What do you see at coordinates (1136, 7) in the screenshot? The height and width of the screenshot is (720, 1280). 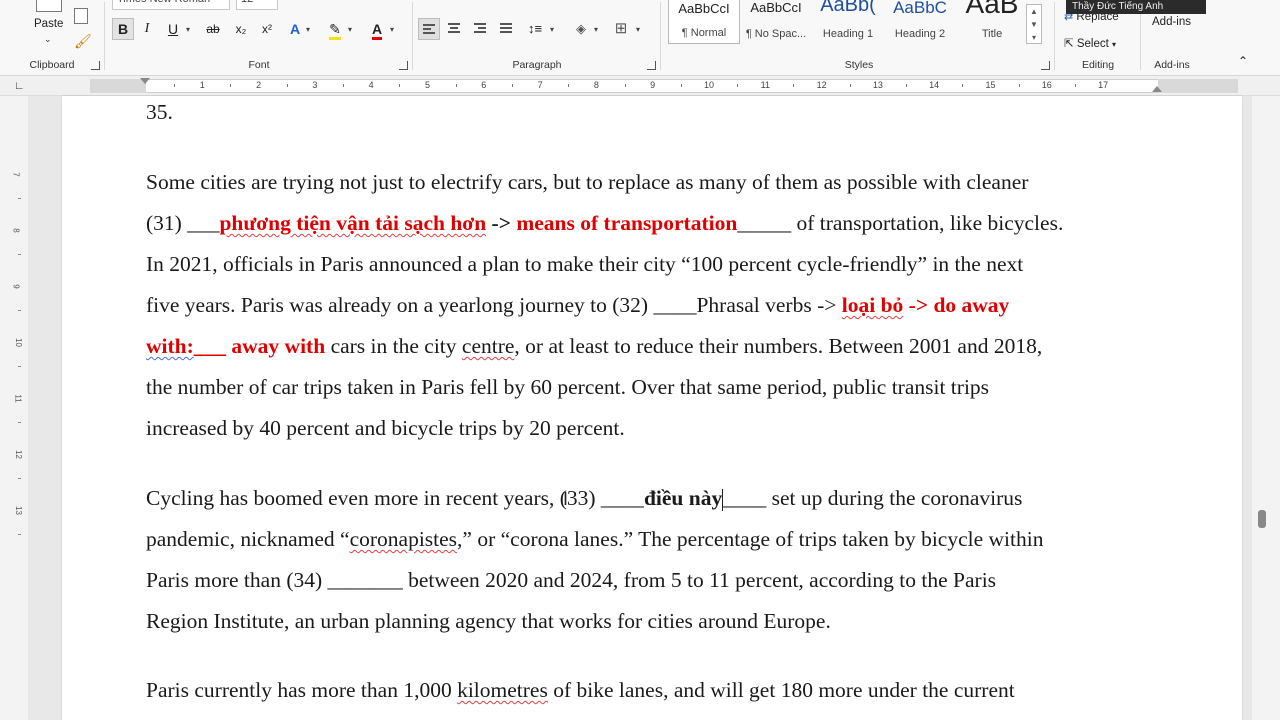 I see `presenter-overlay: Thầy Đức Tiếng Anh` at bounding box center [1136, 7].